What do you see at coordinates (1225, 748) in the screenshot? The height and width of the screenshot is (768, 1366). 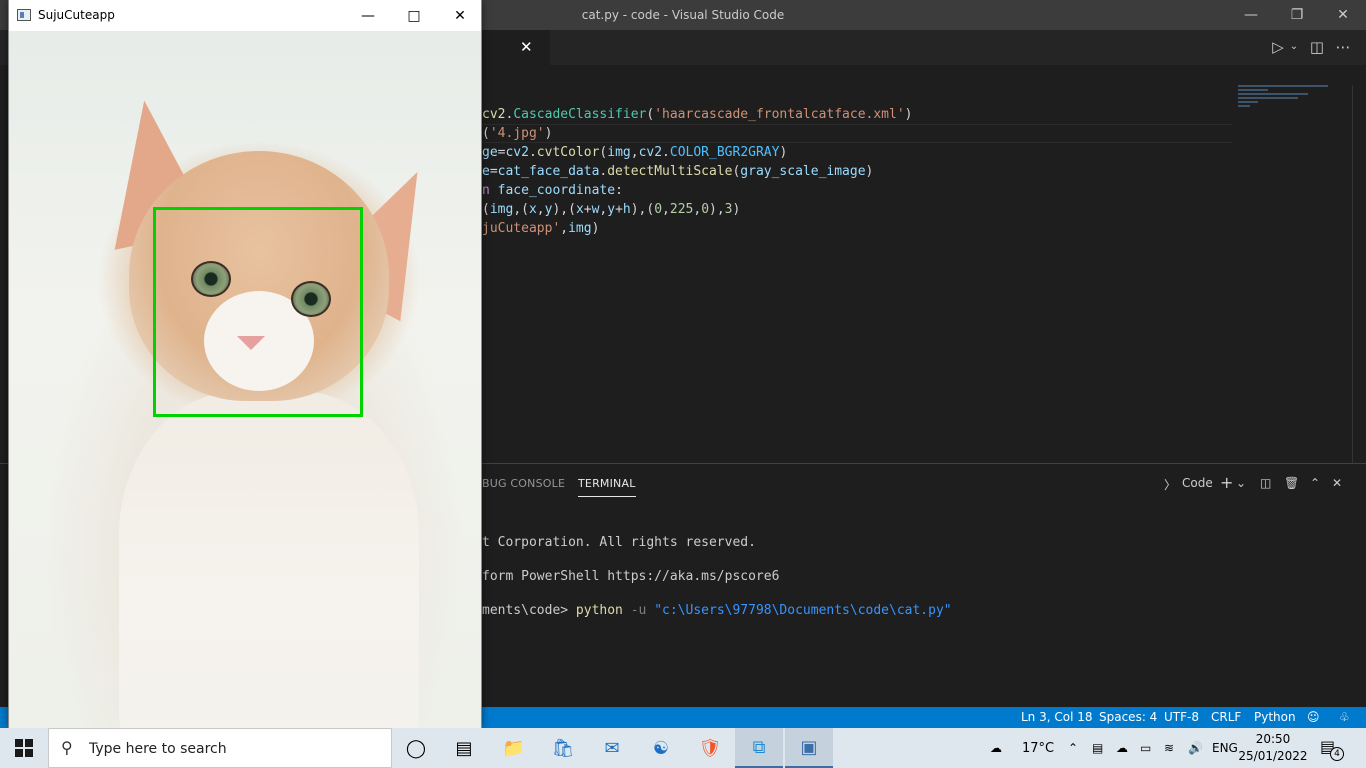 I see `input-language: ENG` at bounding box center [1225, 748].